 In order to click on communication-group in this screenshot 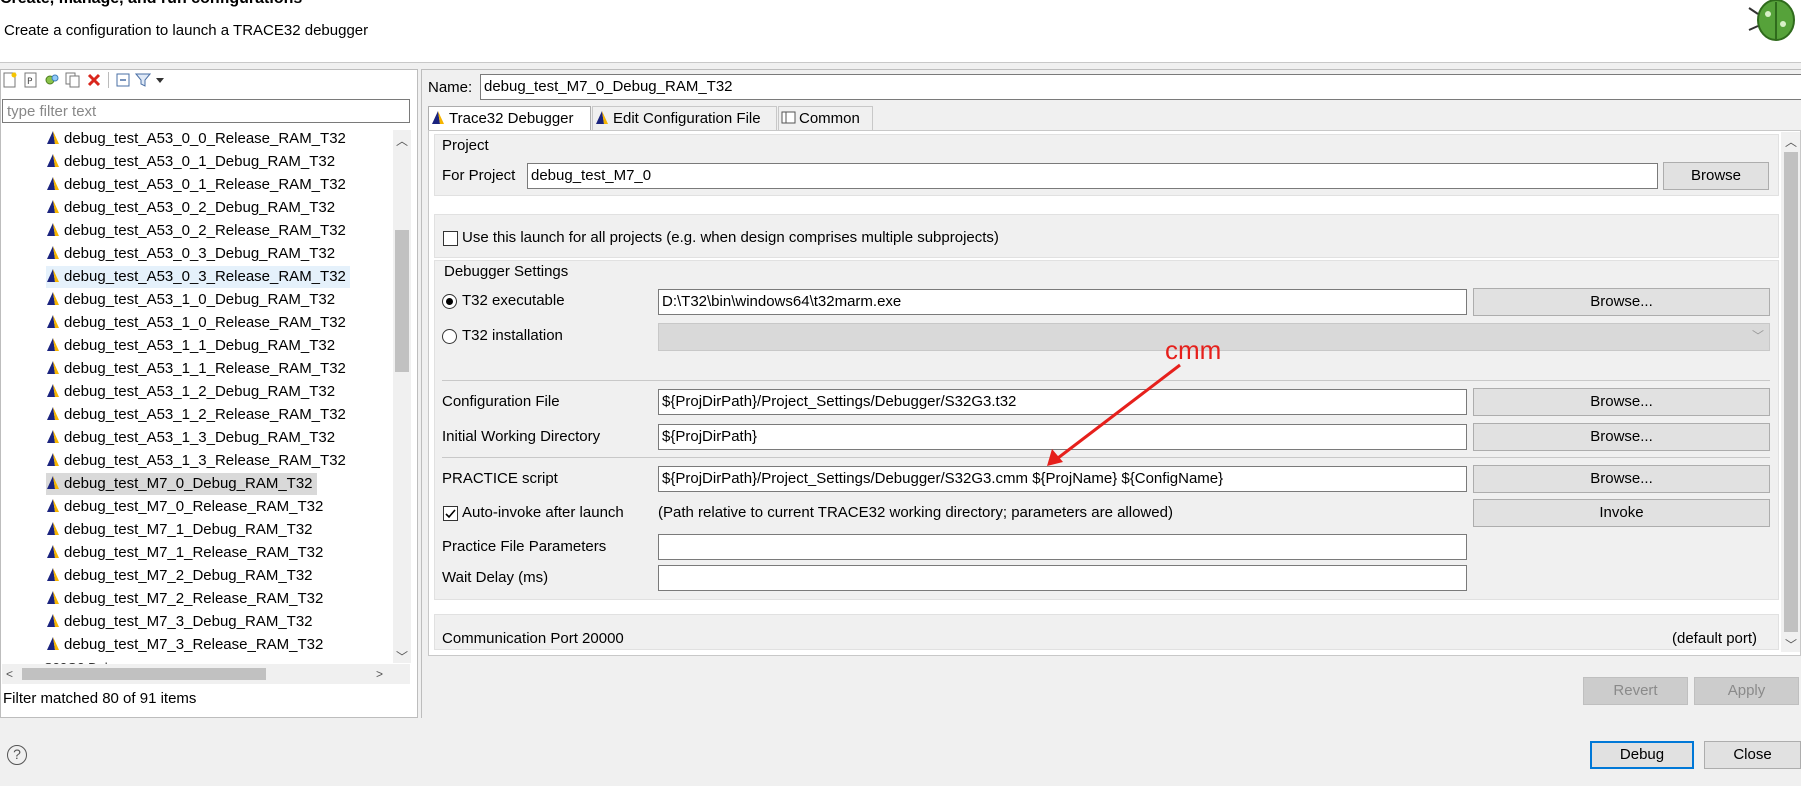, I will do `click(1106, 632)`.